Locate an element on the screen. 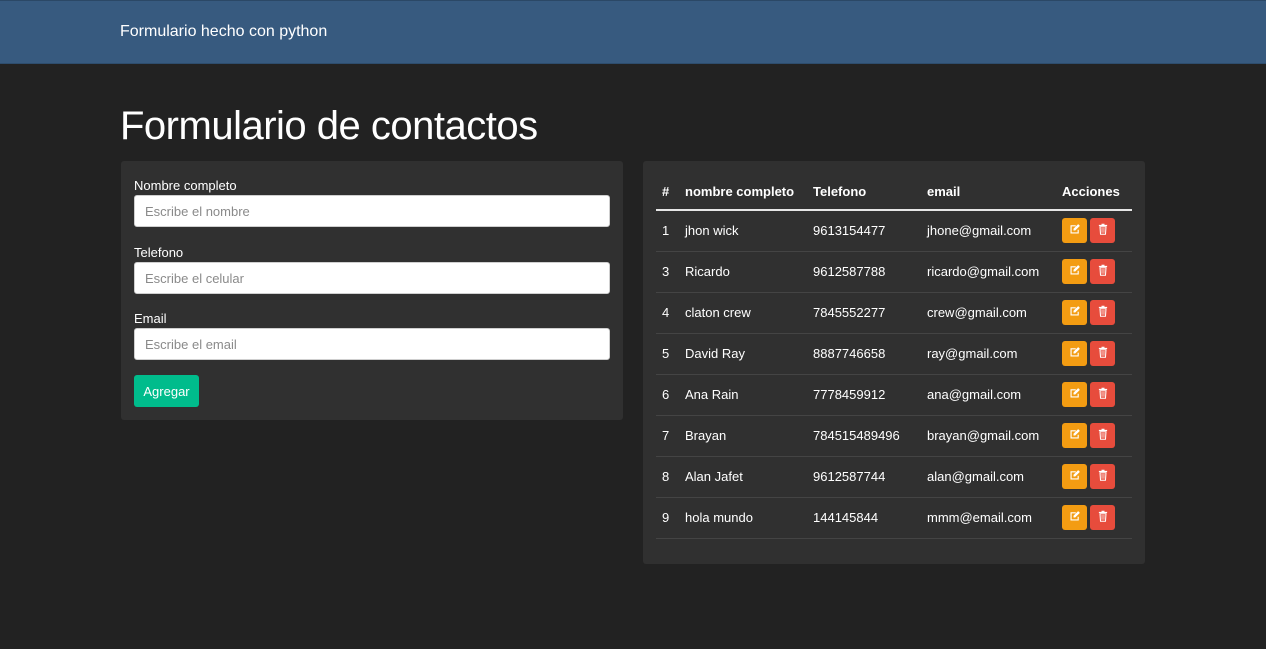  row-number: 9 is located at coordinates (667, 518).